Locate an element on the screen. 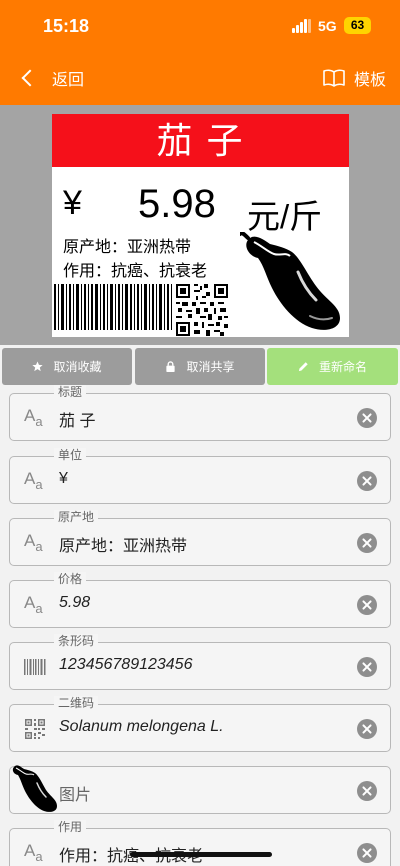 Image resolution: width=400 pixels, height=866 pixels. field-value: ¥ is located at coordinates (63, 479).